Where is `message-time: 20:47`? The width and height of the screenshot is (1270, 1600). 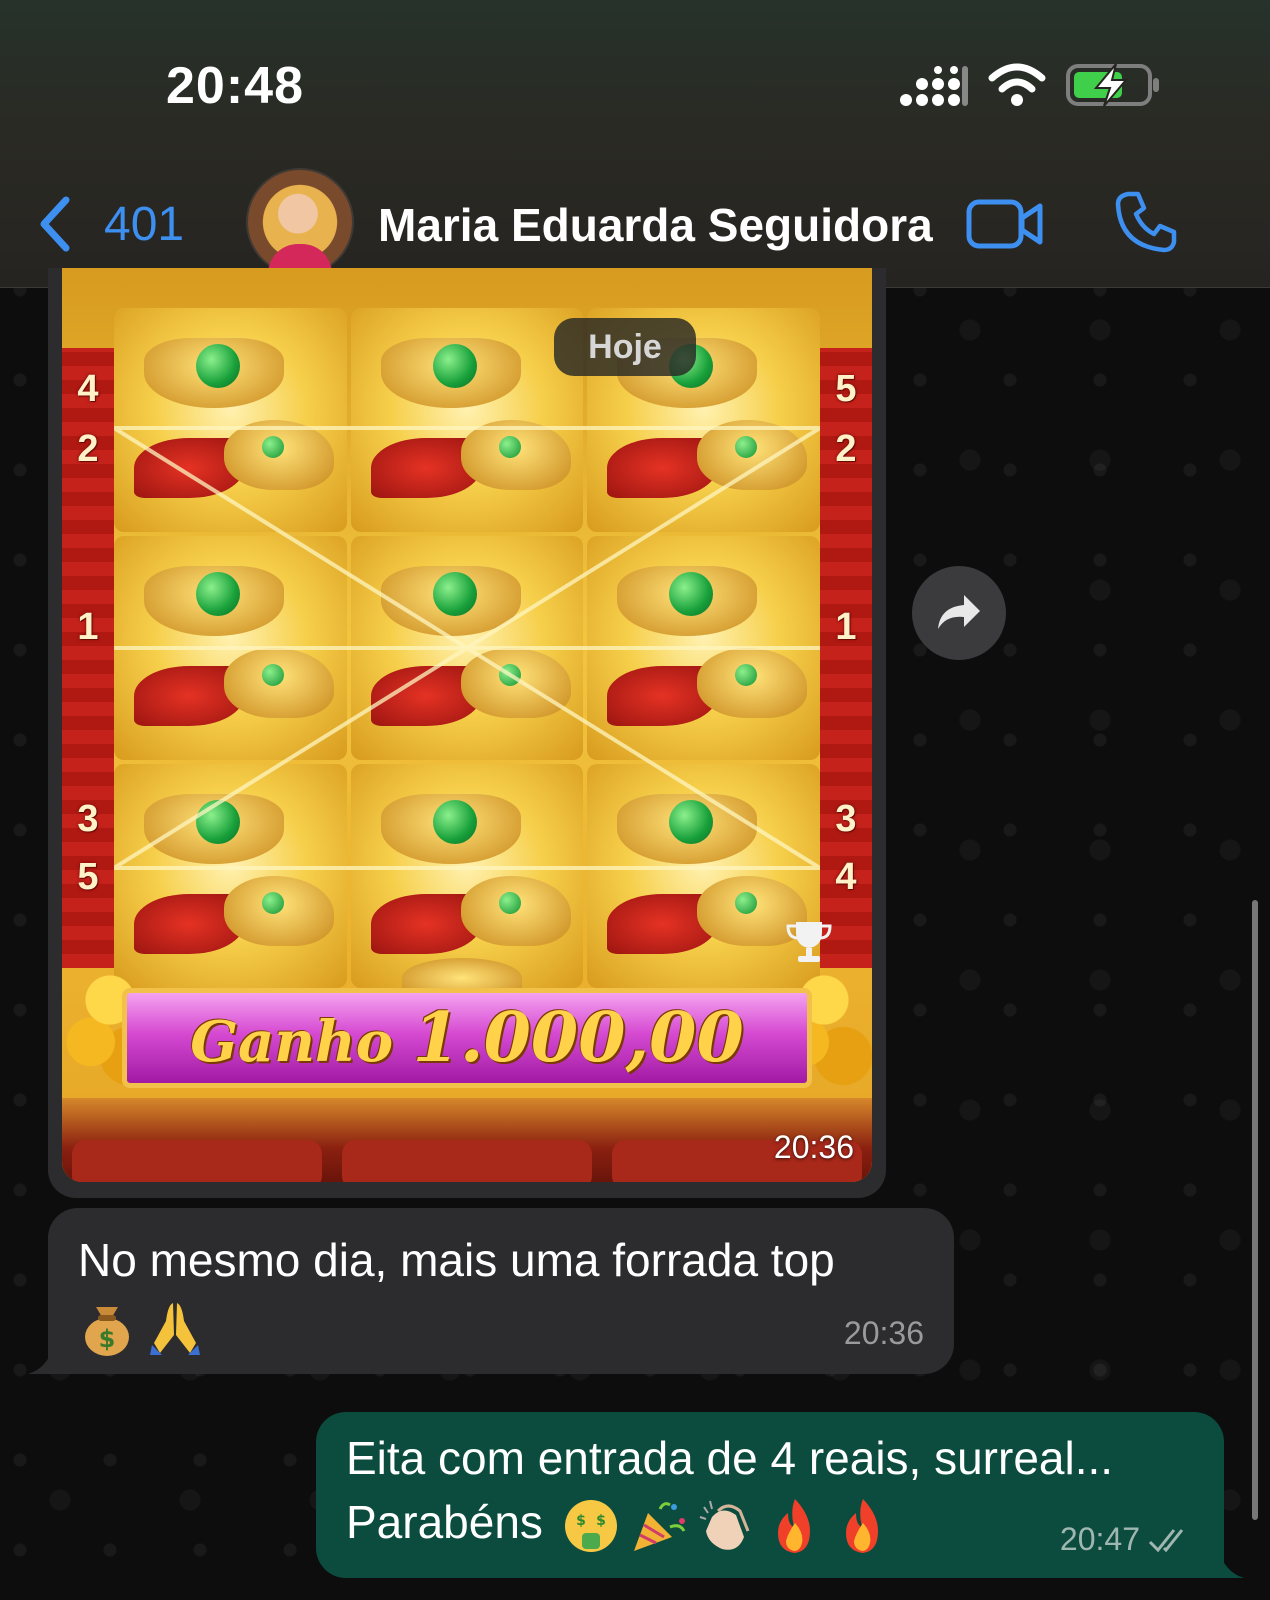
message-time: 20:47 is located at coordinates (1099, 1539).